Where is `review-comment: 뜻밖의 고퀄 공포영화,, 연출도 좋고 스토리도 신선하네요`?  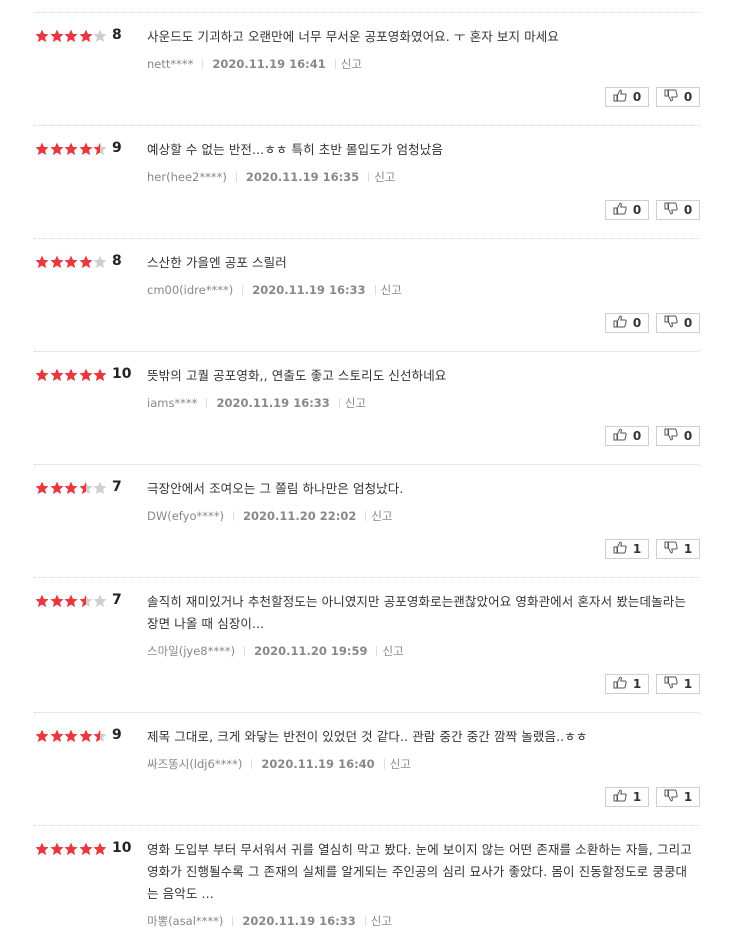
review-comment: 뜻밖의 고퀄 공포영화,, 연출도 좋고 스토리도 신선하네요 is located at coordinates (297, 375).